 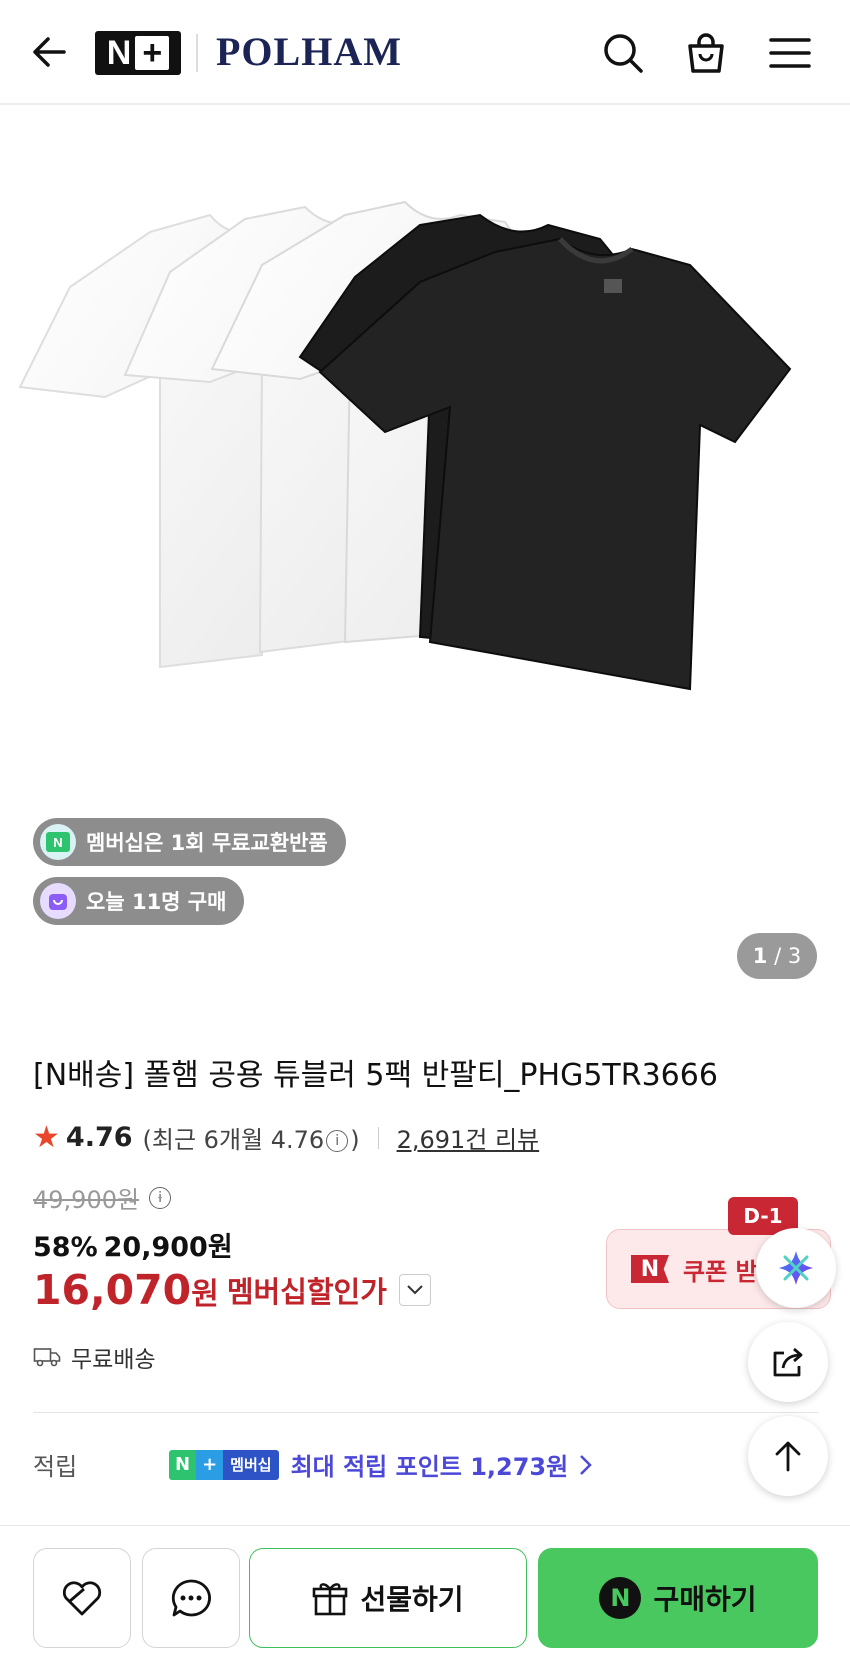 I want to click on product-title: [N배송] 폴햄 공용 튜블러 5팩 반팔티_PHG5TR3666, so click(x=375, y=1075).